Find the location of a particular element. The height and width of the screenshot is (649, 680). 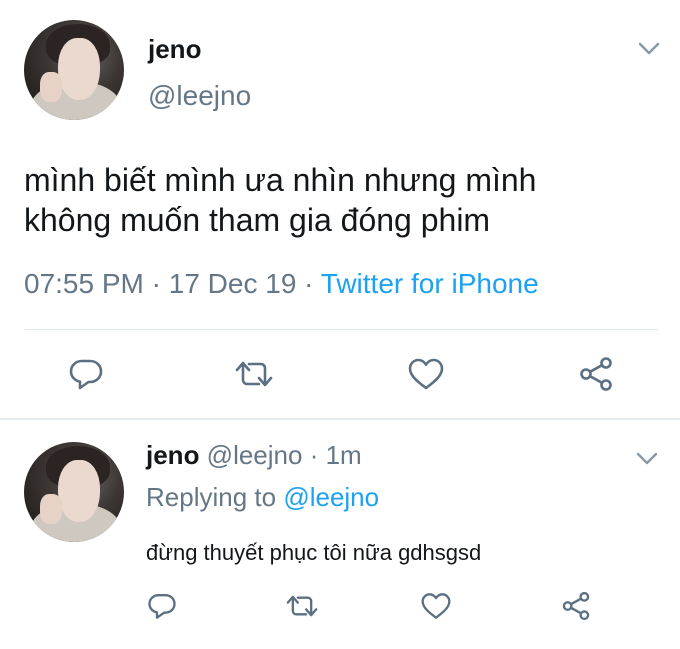

main-handle: @leejno is located at coordinates (199, 96).